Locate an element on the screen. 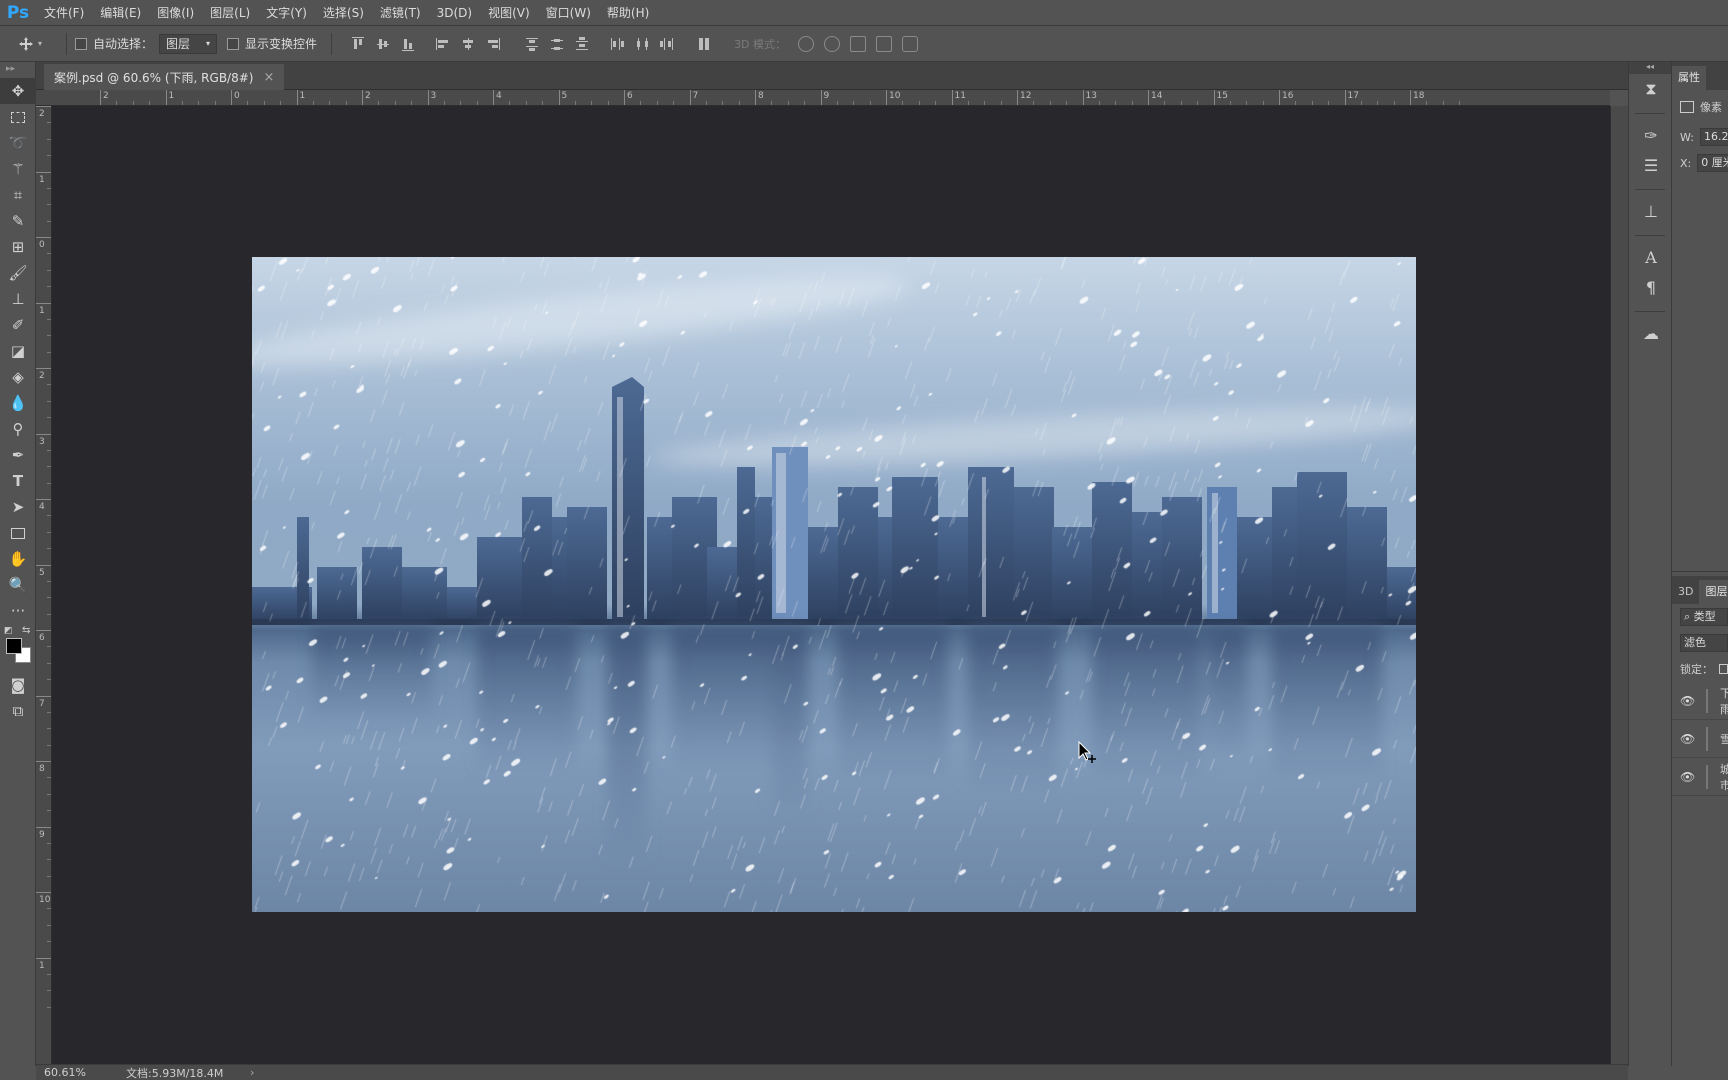  align-bottom-icon is located at coordinates (408, 44).